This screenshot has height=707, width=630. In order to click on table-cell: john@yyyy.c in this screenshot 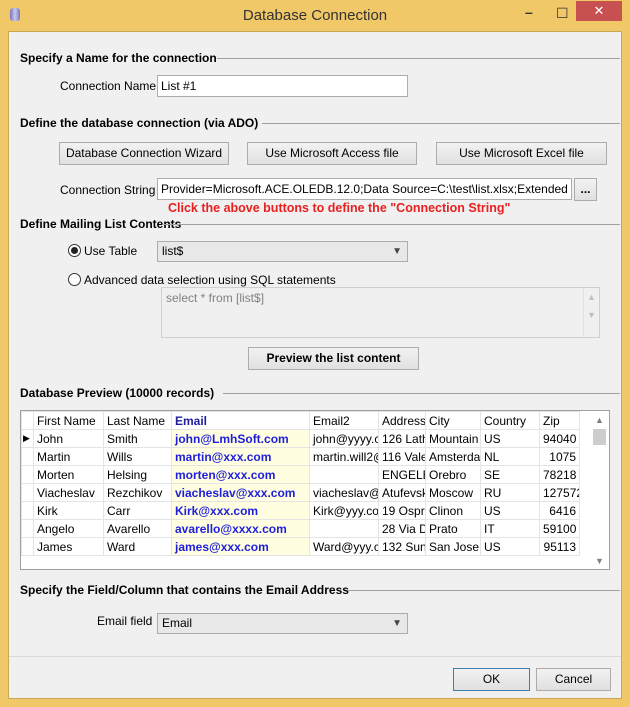, I will do `click(344, 438)`.